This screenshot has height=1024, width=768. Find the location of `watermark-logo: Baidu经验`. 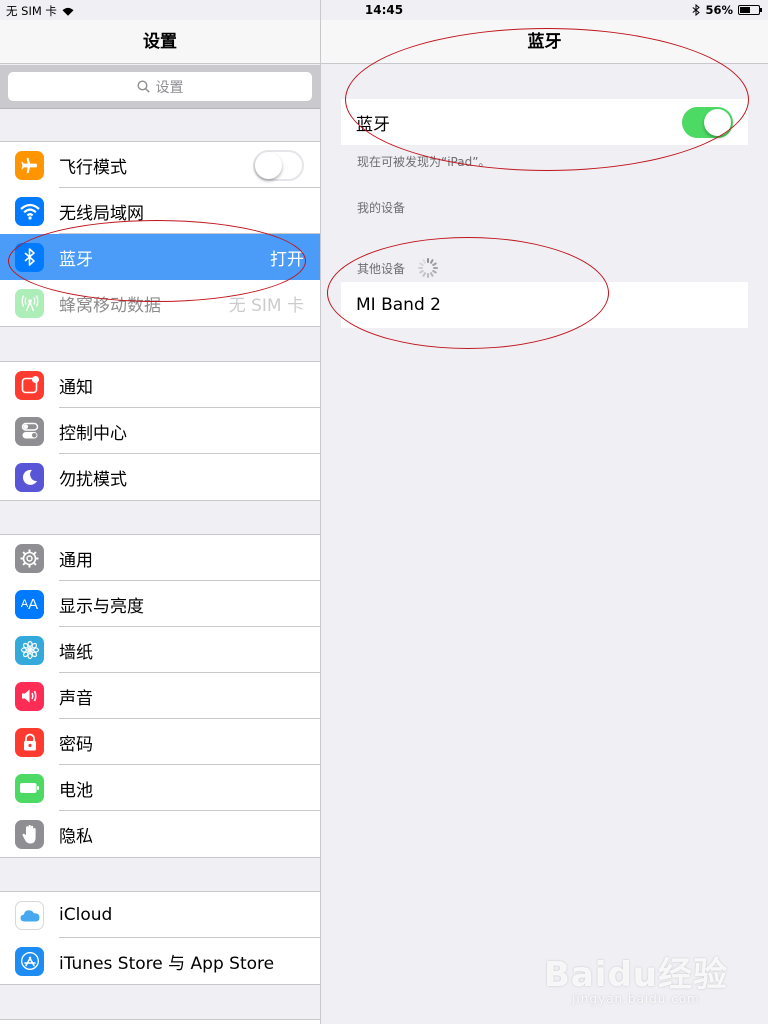

watermark-logo: Baidu经验 is located at coordinates (635, 975).